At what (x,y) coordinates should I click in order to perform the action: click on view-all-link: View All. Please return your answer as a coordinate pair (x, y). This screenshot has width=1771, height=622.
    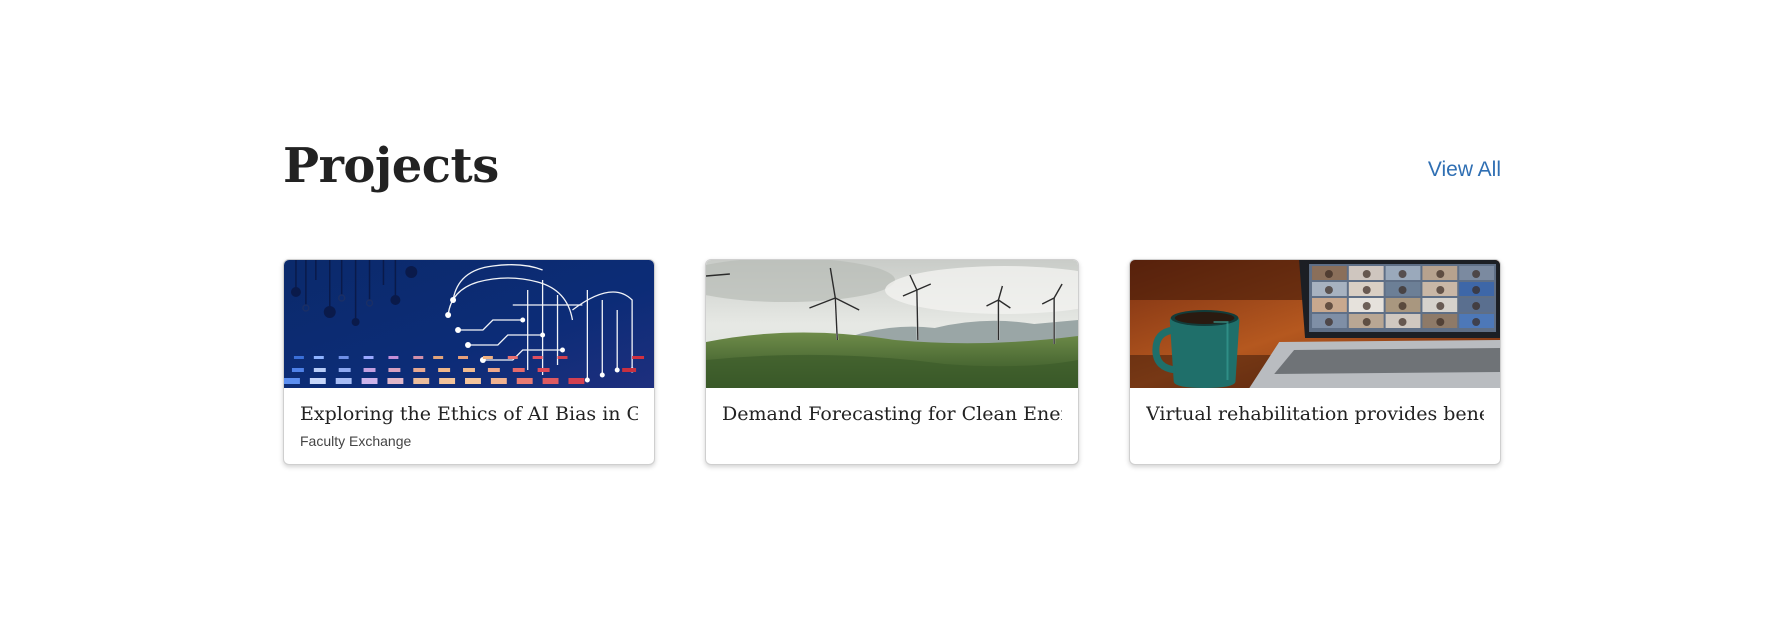
    Looking at the image, I should click on (1464, 170).